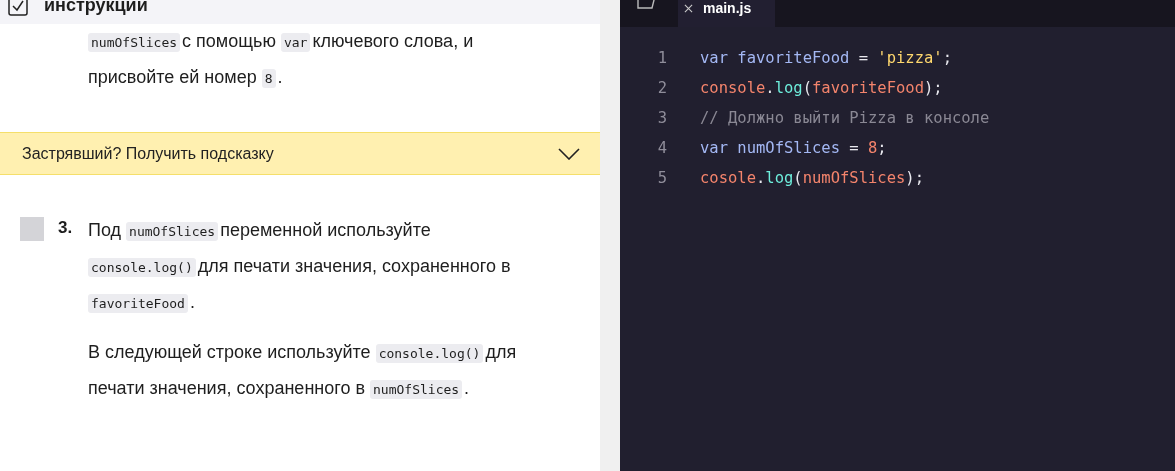 This screenshot has width=1175, height=471. Describe the element at coordinates (727, 13) in the screenshot. I see `editor-tab: main.js` at that location.